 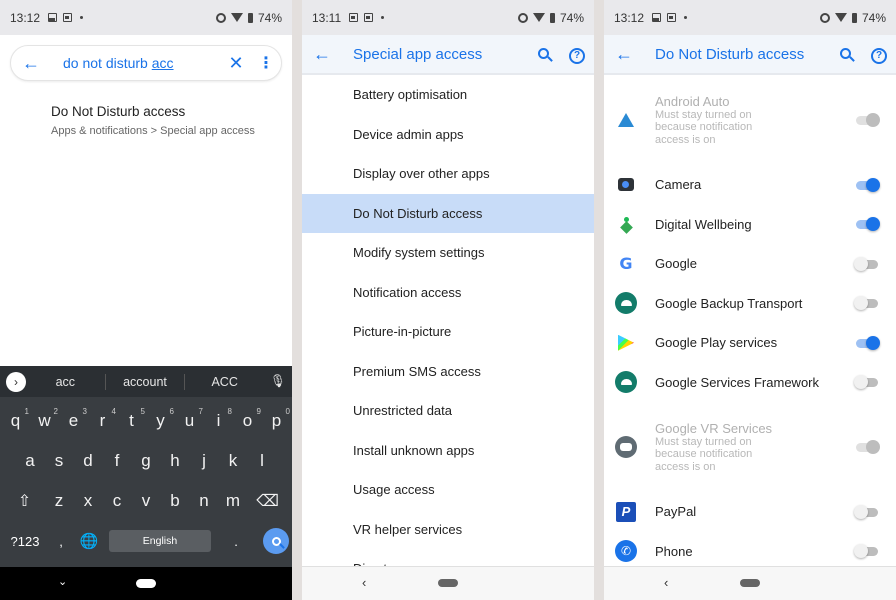 I want to click on key: w2, so click(x=44, y=419).